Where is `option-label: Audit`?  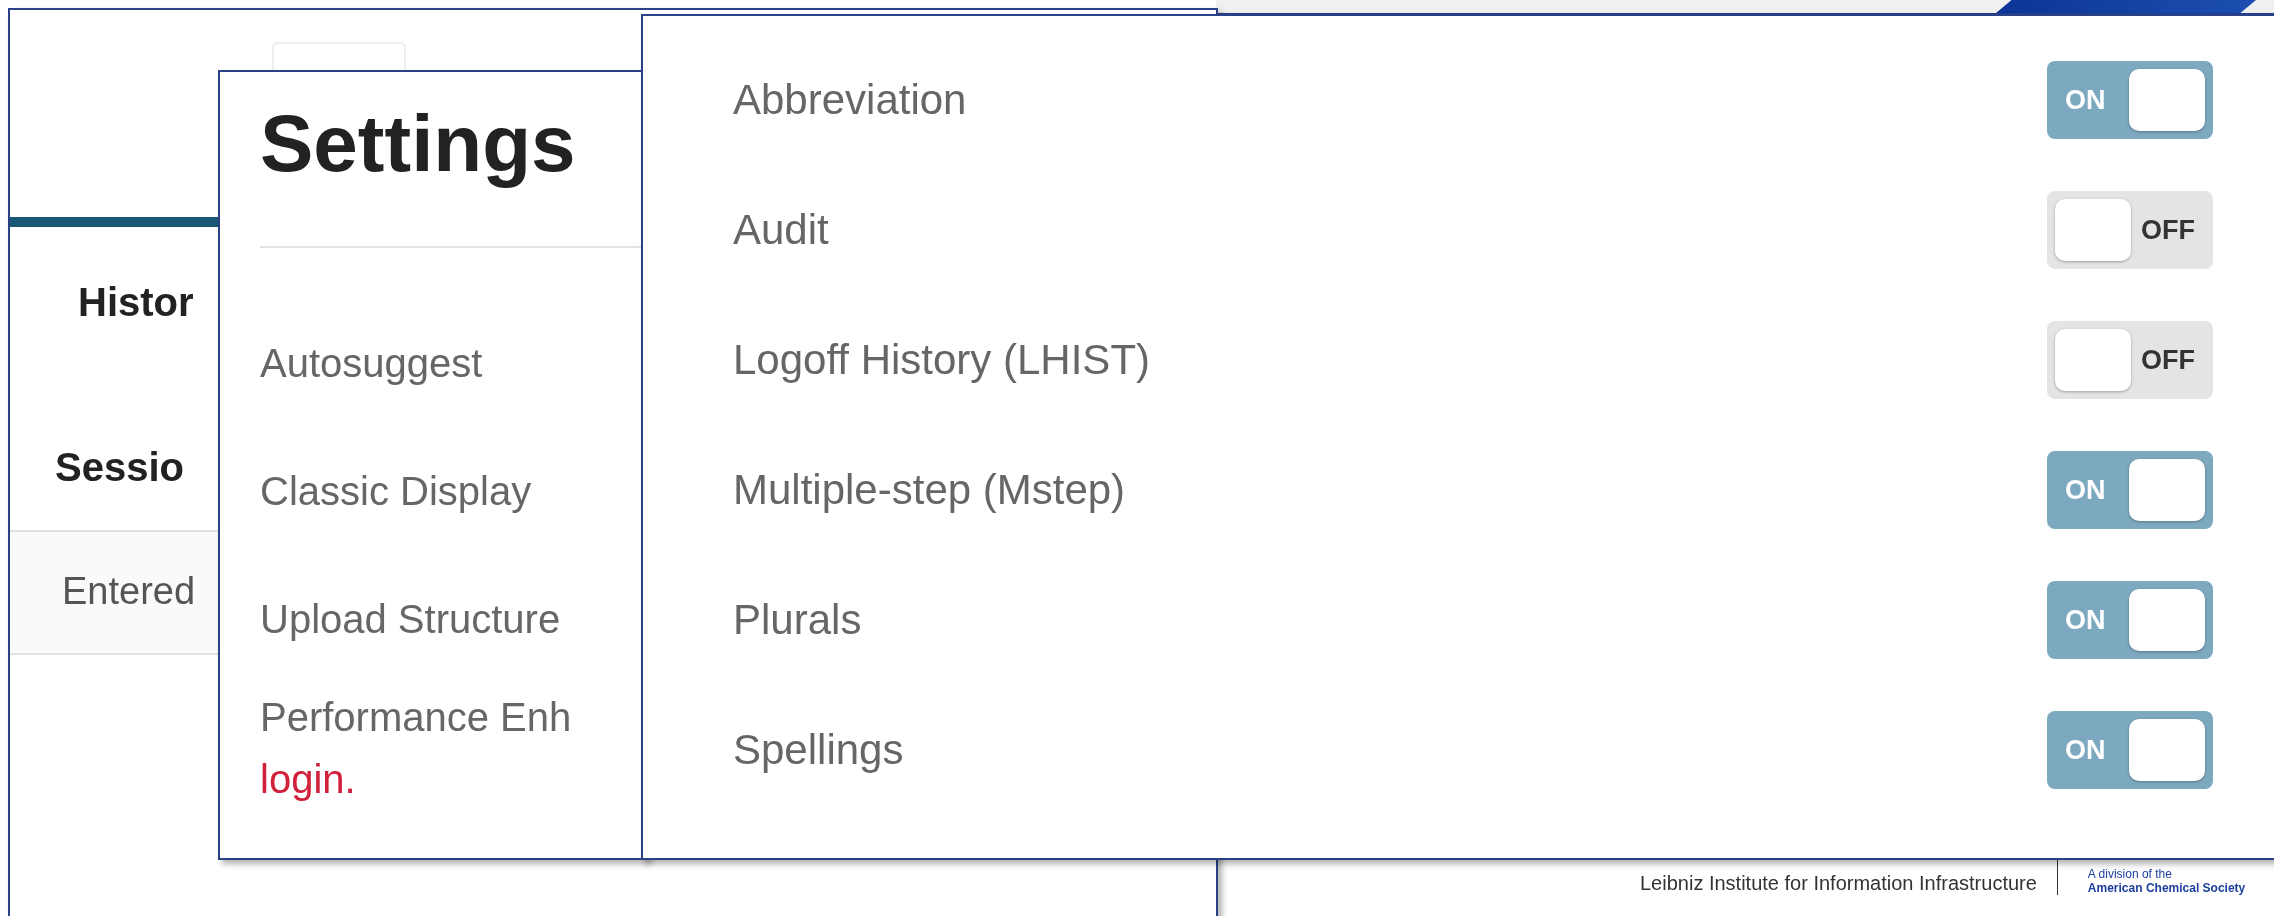 option-label: Audit is located at coordinates (781, 230).